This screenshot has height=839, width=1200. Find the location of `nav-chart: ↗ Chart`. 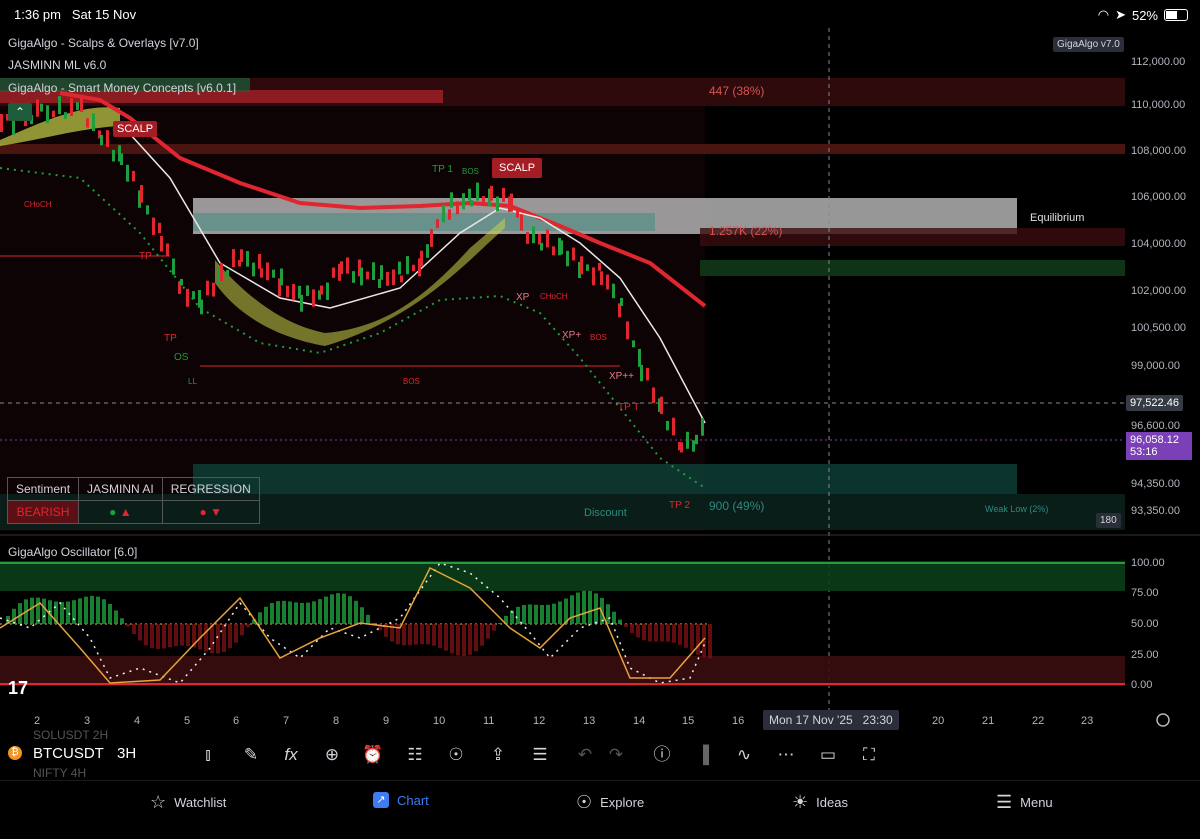

nav-chart: ↗ Chart is located at coordinates (401, 800).